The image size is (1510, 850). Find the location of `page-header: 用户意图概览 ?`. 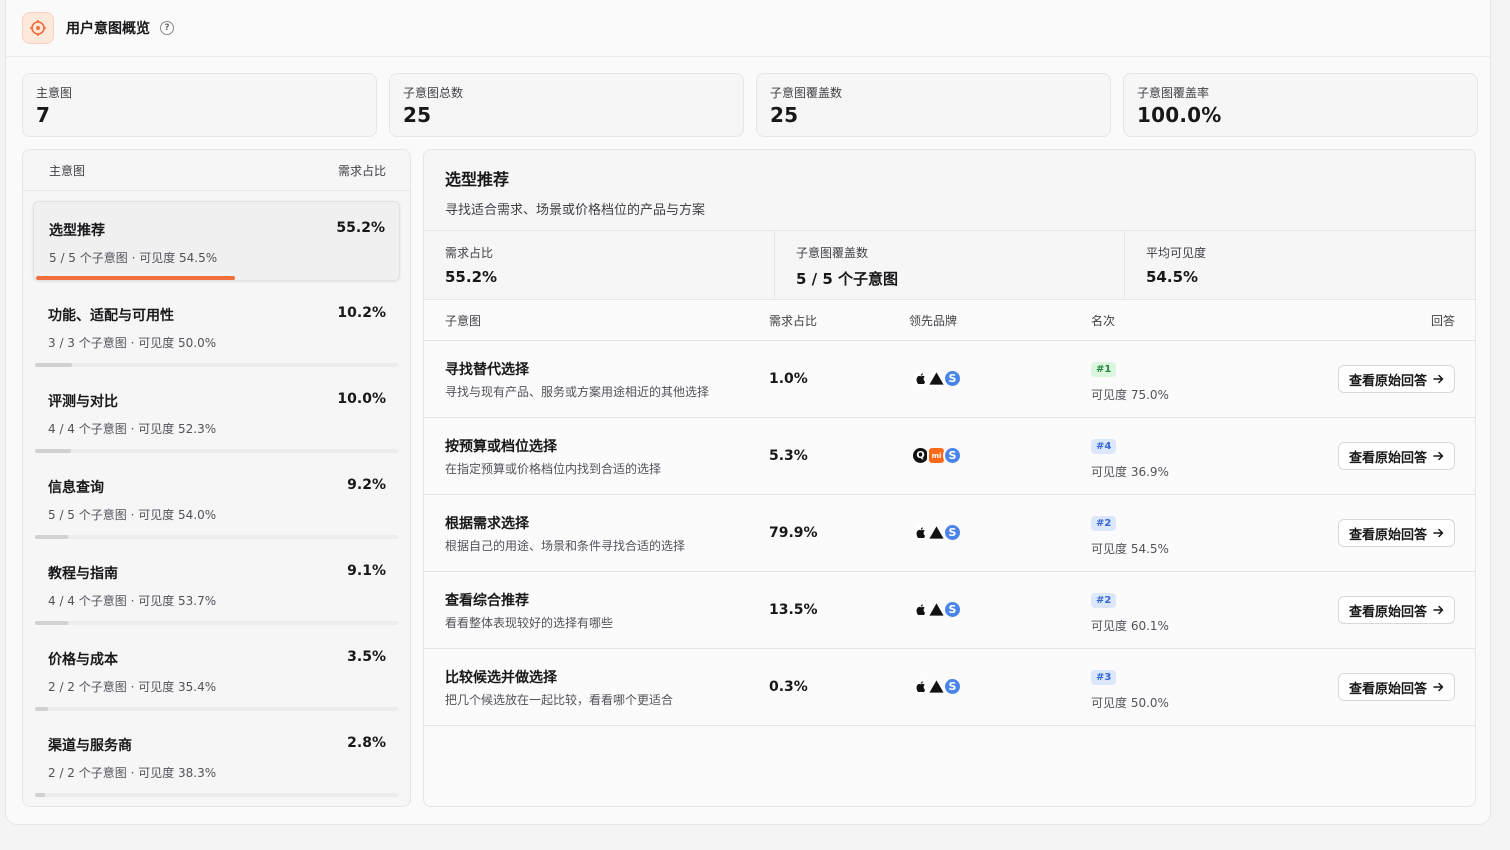

page-header: 用户意图概览 ? is located at coordinates (748, 28).